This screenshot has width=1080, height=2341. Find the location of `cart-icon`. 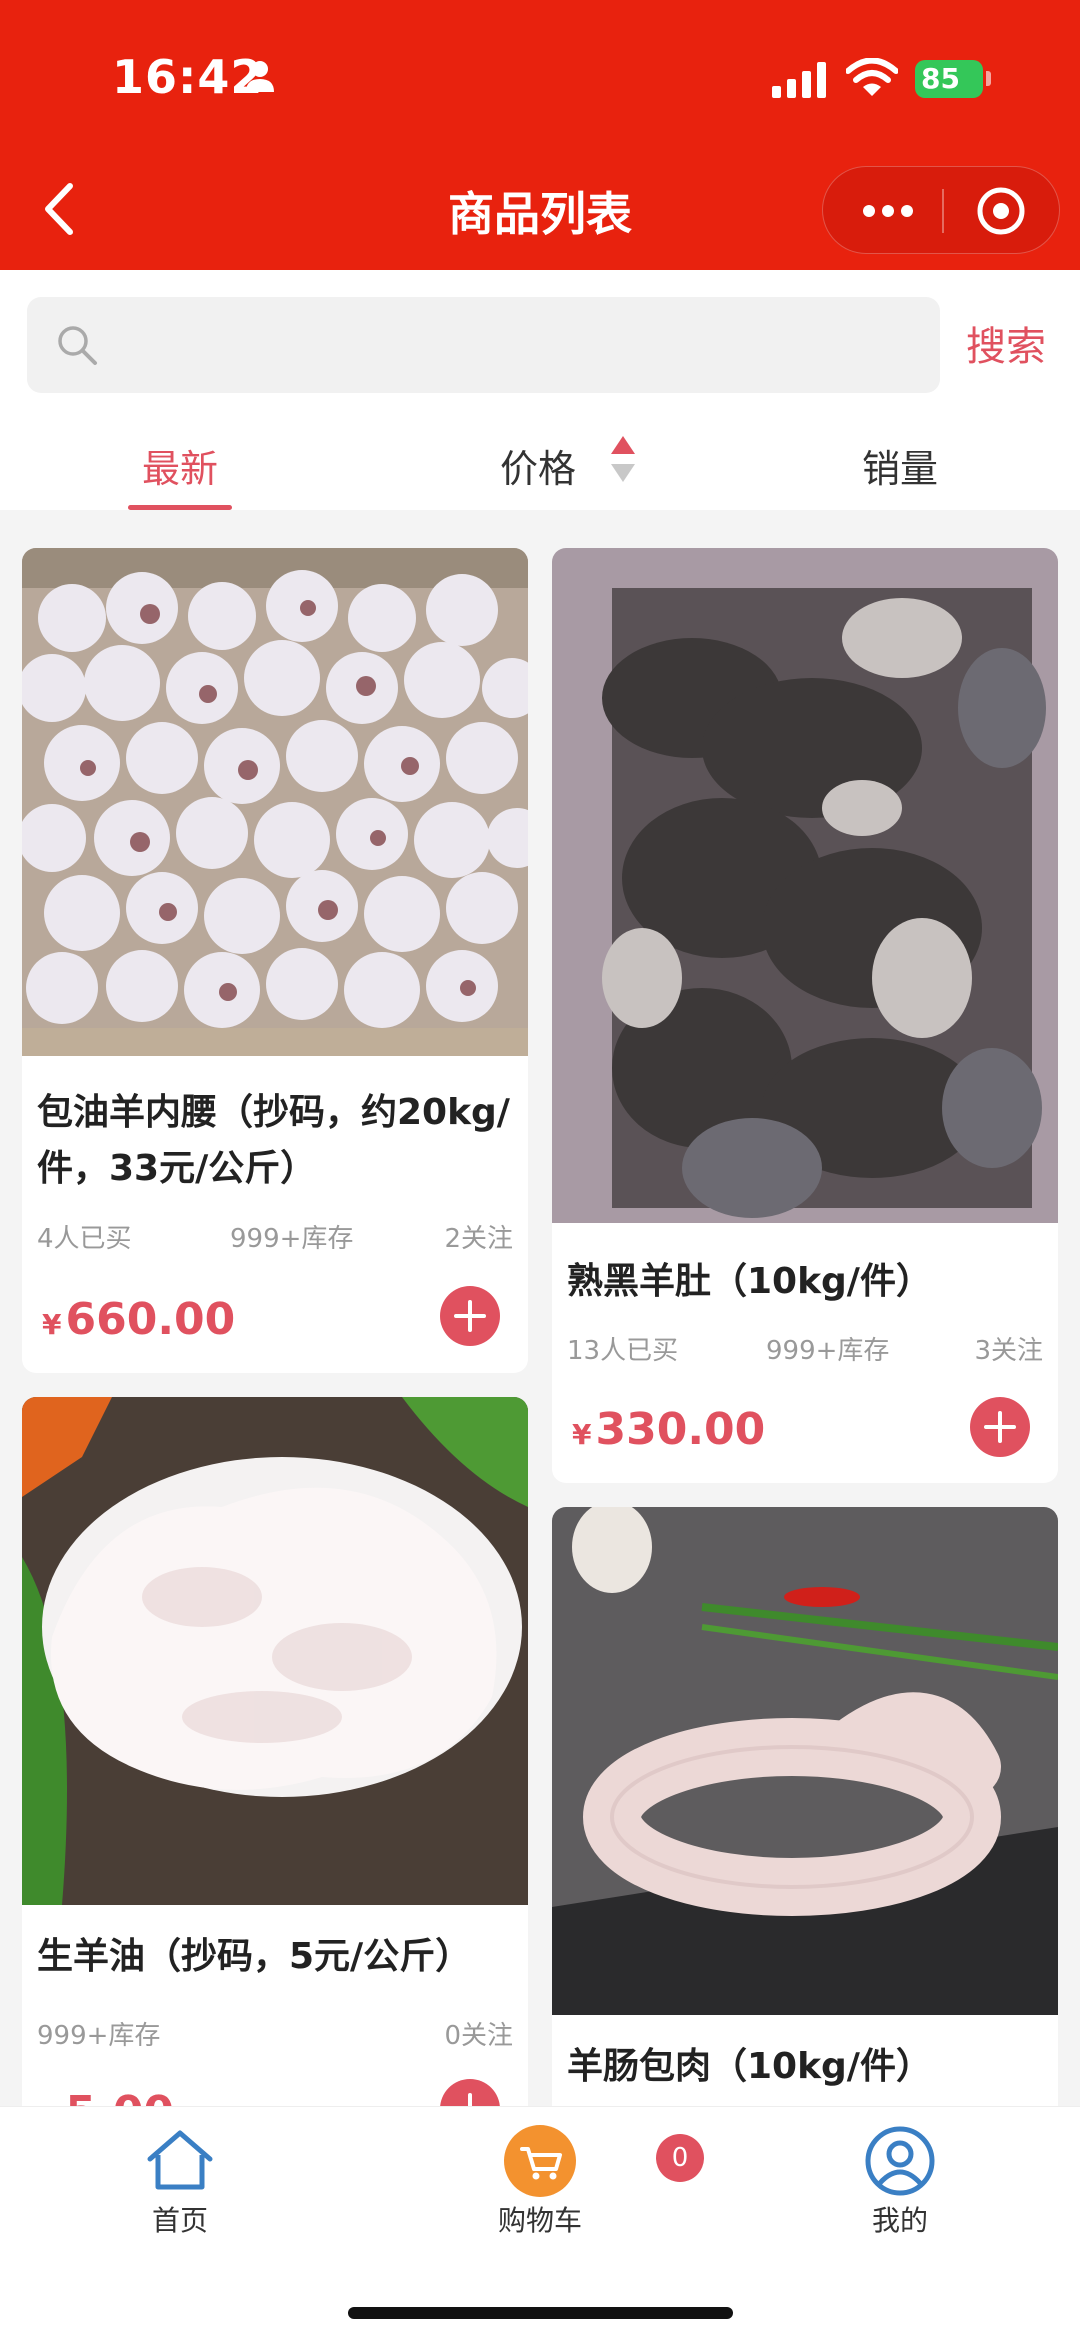

cart-icon is located at coordinates (540, 2161).